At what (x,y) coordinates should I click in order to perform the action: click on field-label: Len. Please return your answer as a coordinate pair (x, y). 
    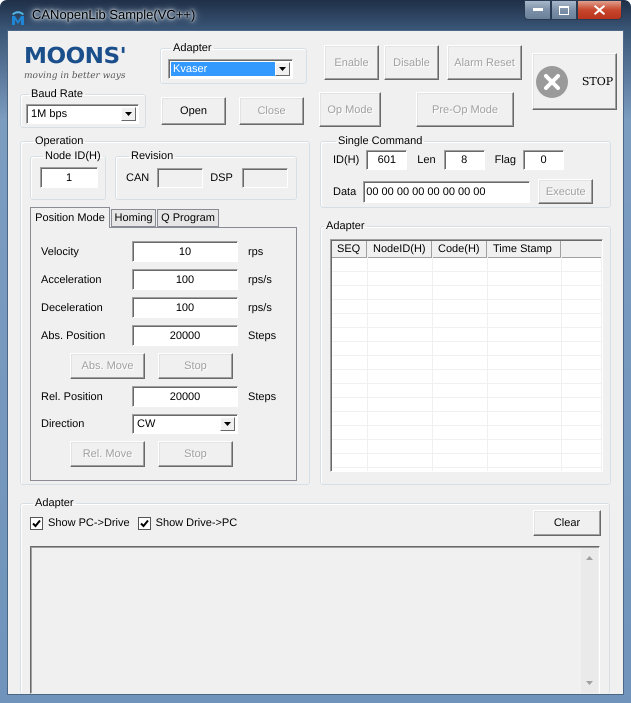
    Looking at the image, I should click on (426, 160).